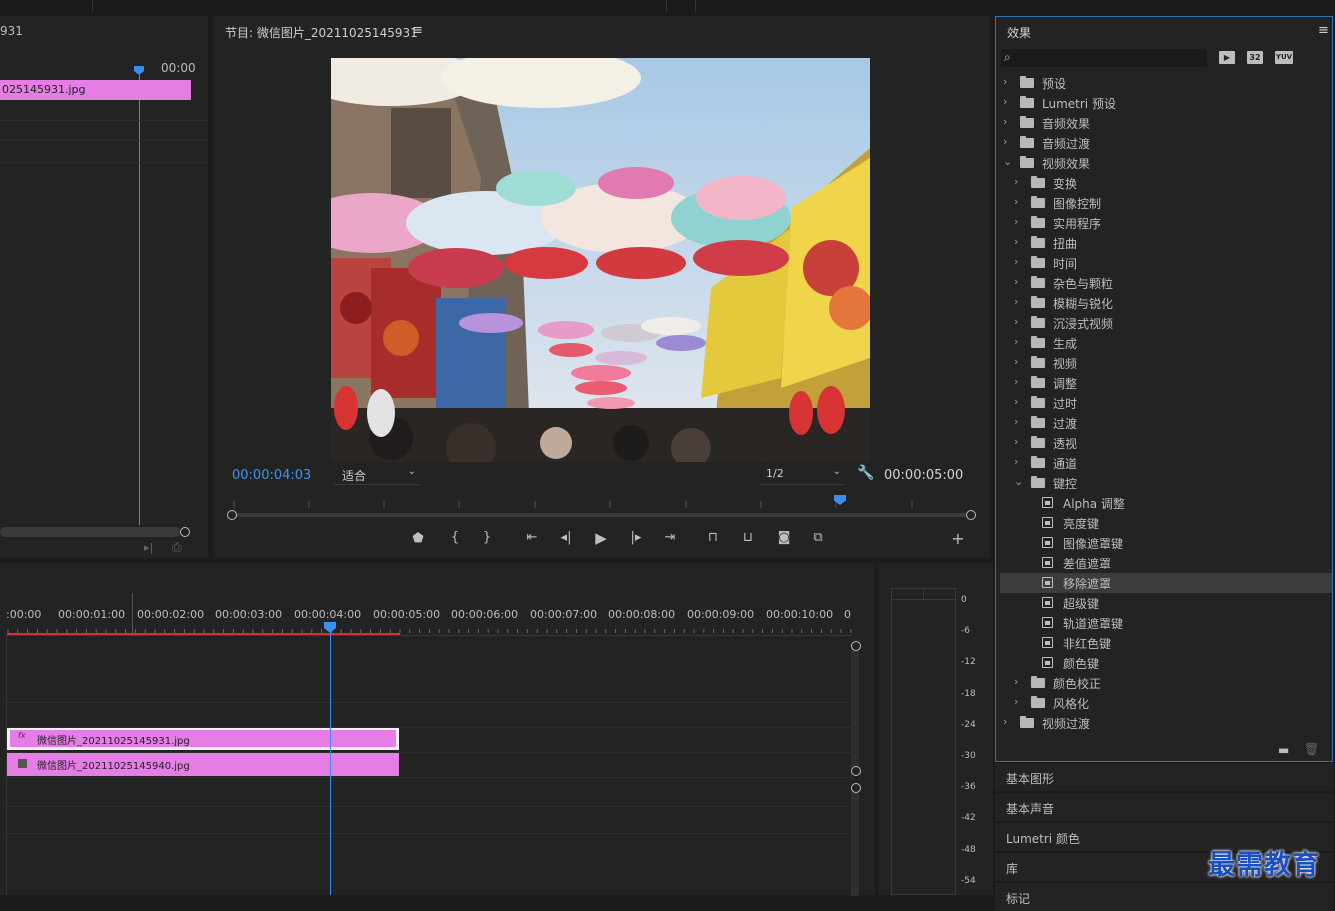 The height and width of the screenshot is (911, 1335). Describe the element at coordinates (1166, 163) in the screenshot. I see `effects-tree-item: ⌄ 视频效果` at that location.